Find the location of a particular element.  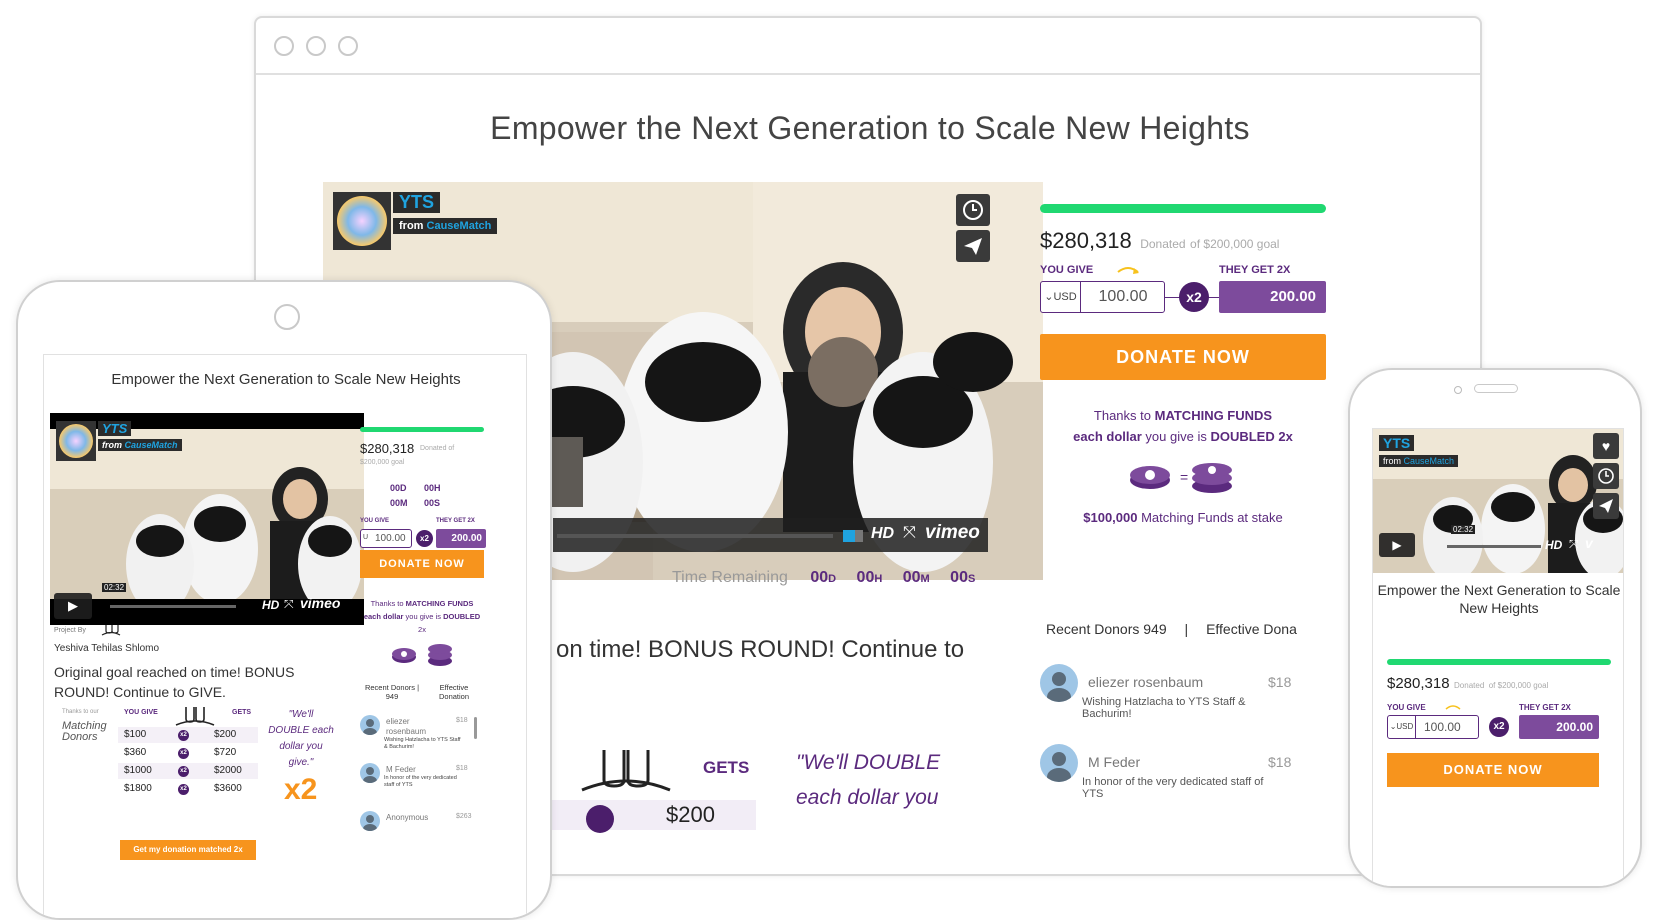

time-remaining: Time Remaining 00D 00H 00M 00S is located at coordinates (842, 581).